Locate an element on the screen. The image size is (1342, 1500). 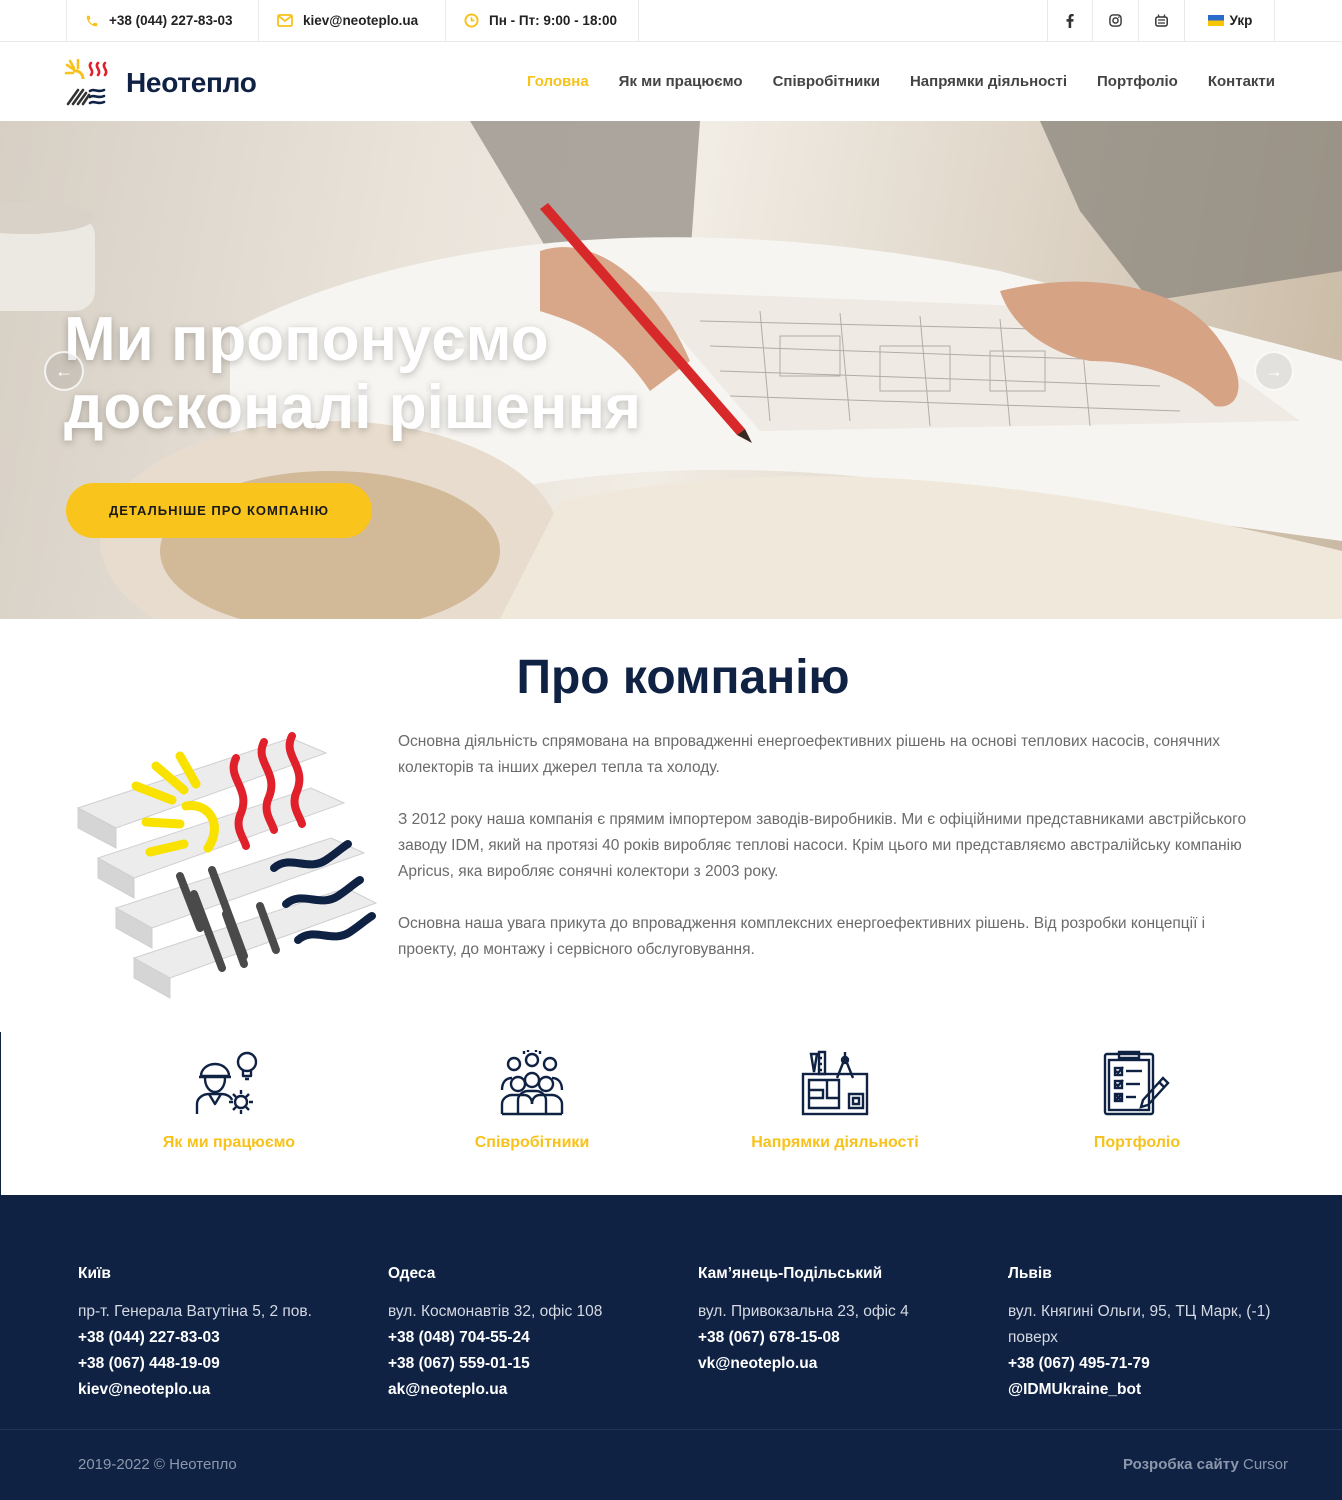
credit-name: Cursor is located at coordinates (1265, 1464).